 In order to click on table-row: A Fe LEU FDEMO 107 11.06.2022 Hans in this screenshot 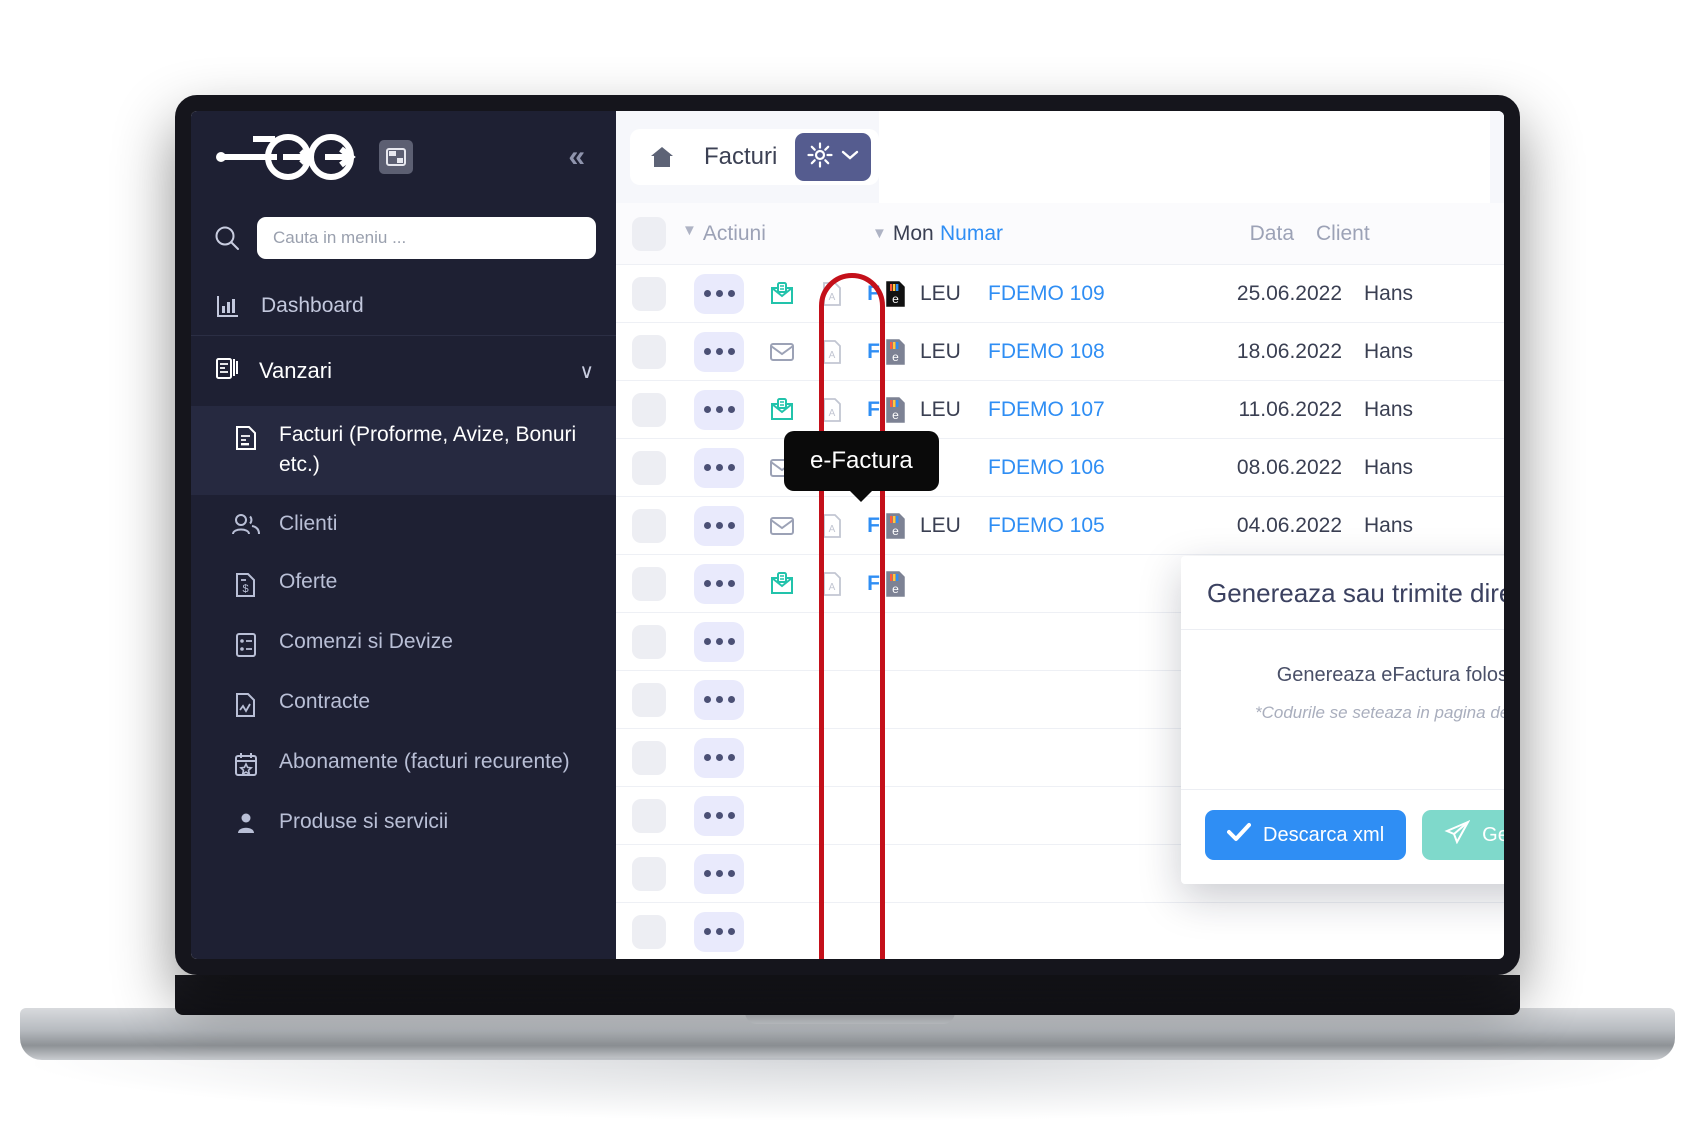, I will do `click(1060, 410)`.